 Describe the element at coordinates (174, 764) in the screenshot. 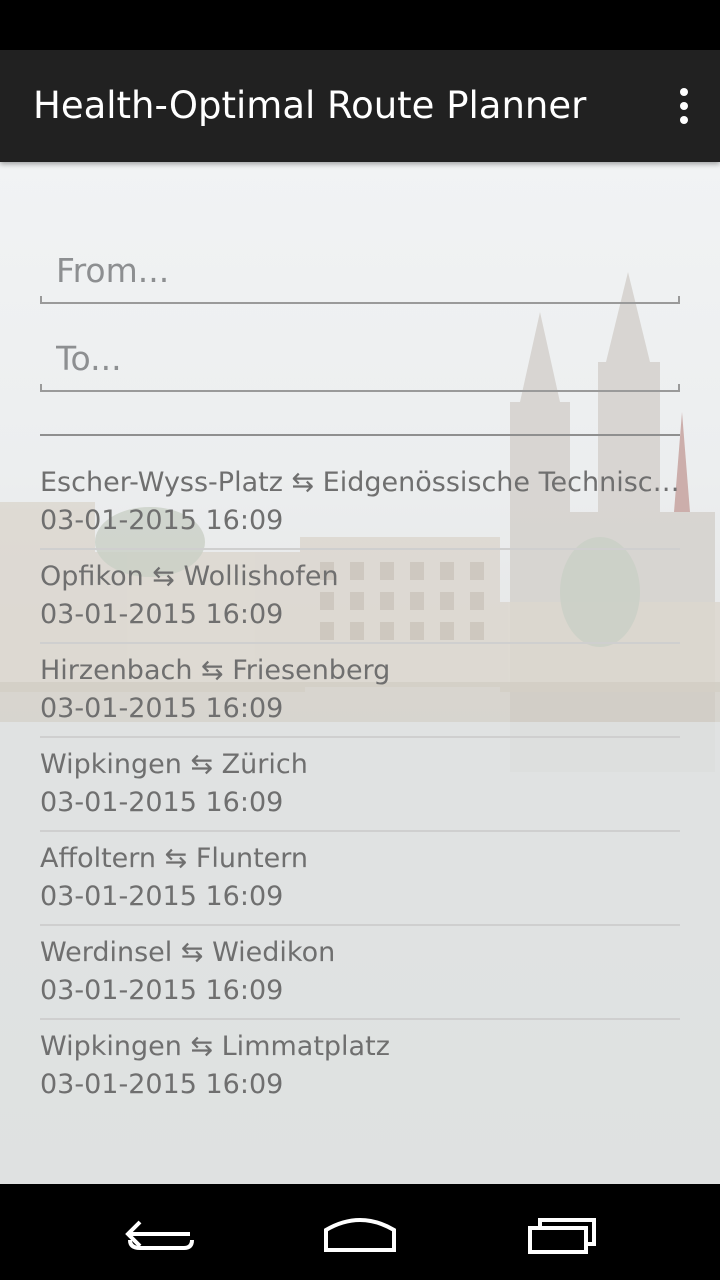

I see `route-label: Wipkingen ⇆ Zürich` at that location.